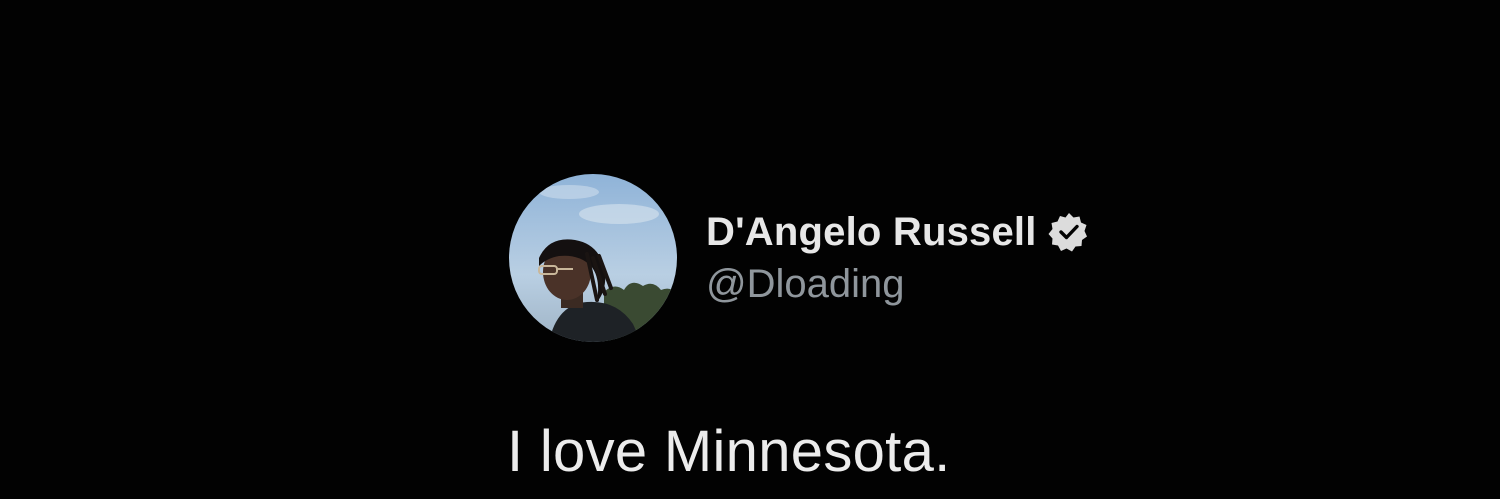  I want to click on display-name-row: D'Angelo Russell, so click(898, 232).